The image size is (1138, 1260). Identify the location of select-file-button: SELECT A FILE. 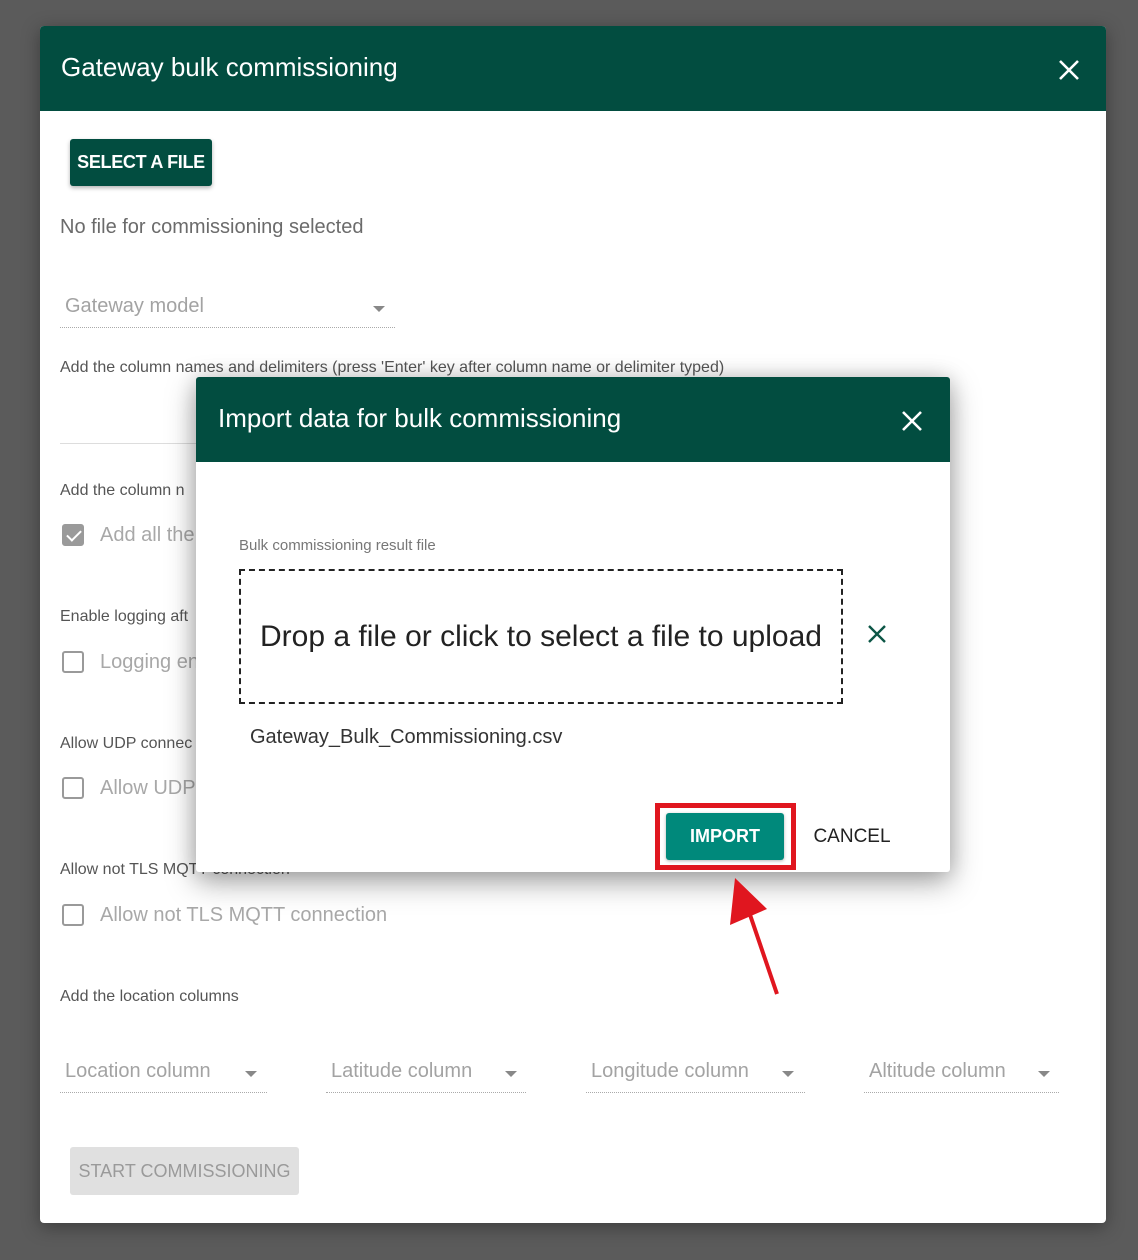
(141, 162).